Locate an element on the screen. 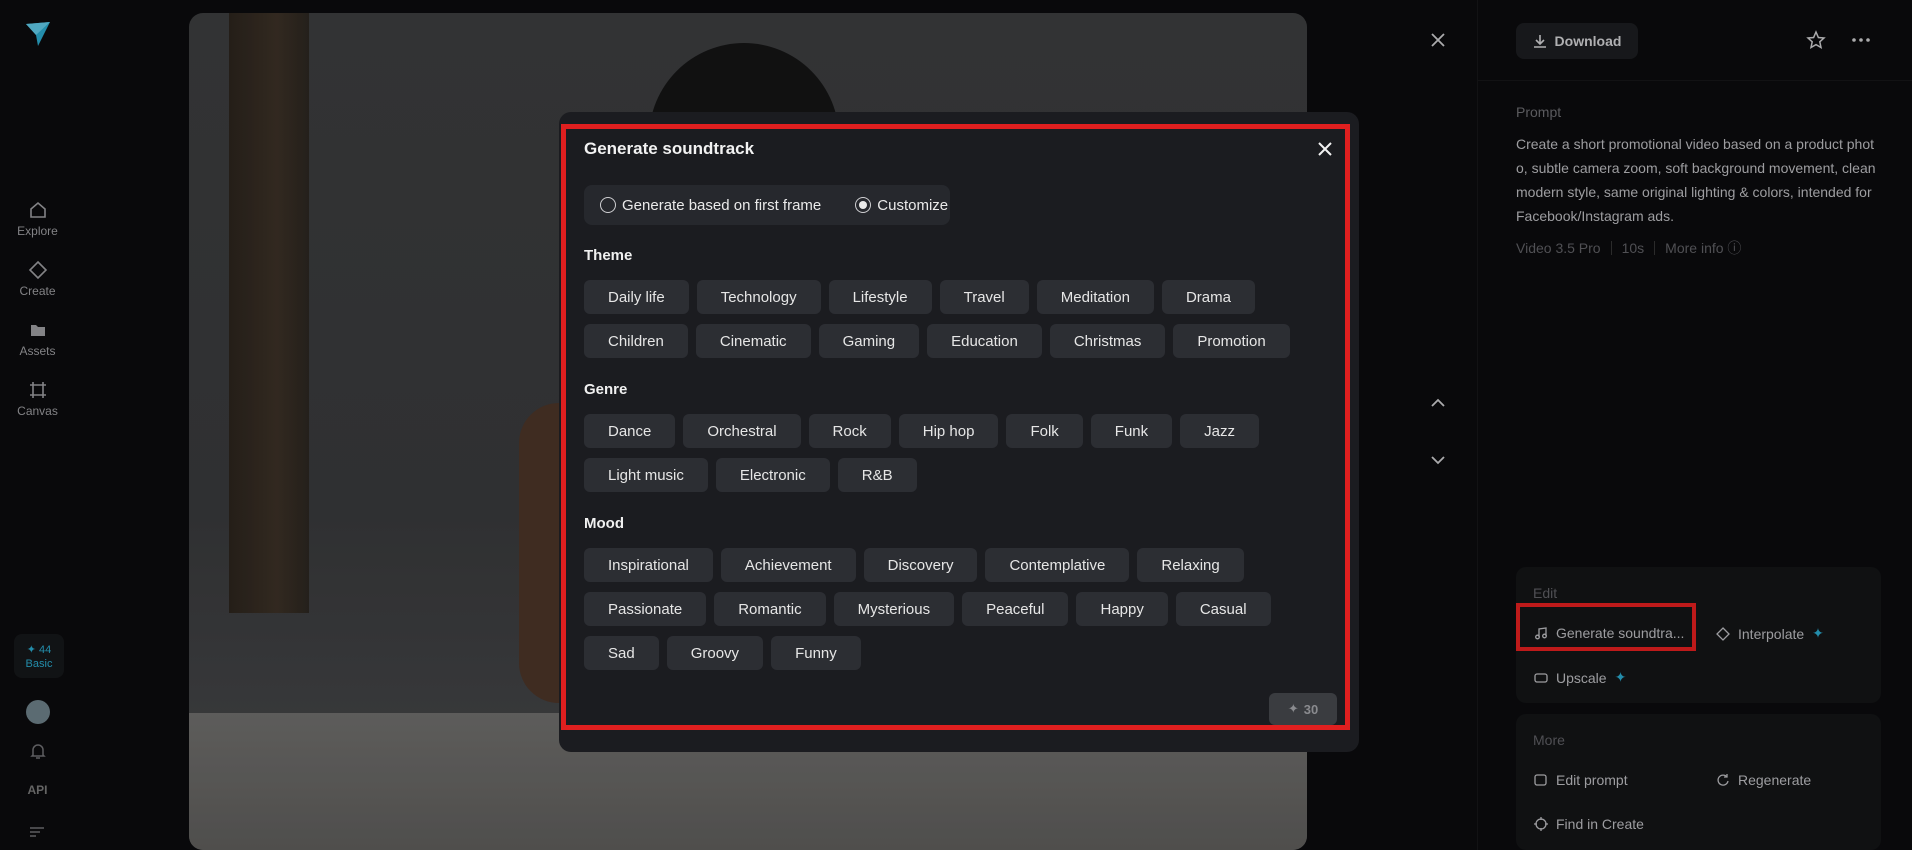 The image size is (1912, 850). theme-chip: Technology is located at coordinates (758, 297).